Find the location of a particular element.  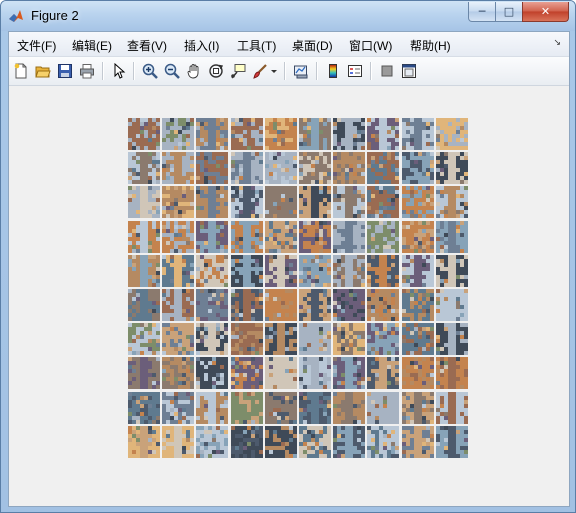

maximize-icon: □ is located at coordinates (509, 11).